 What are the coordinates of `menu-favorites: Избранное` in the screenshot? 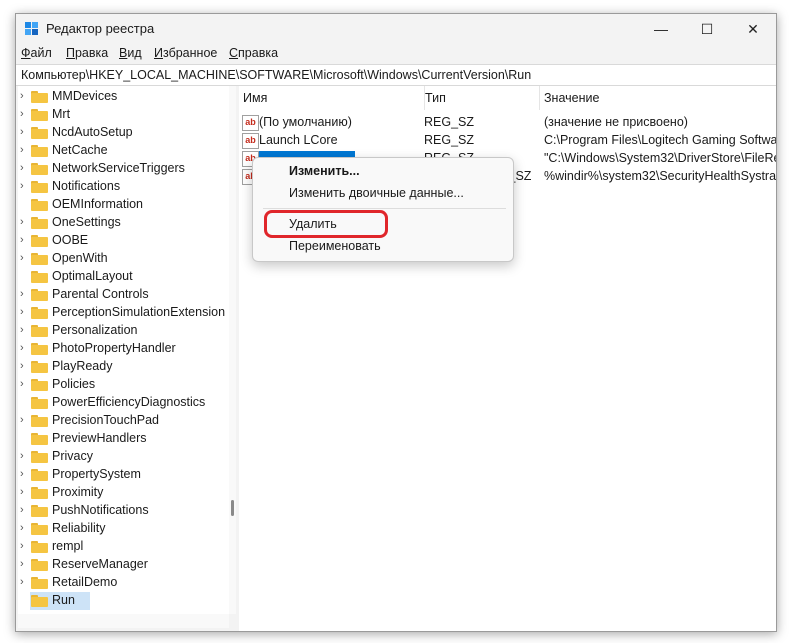 It's located at (185, 53).